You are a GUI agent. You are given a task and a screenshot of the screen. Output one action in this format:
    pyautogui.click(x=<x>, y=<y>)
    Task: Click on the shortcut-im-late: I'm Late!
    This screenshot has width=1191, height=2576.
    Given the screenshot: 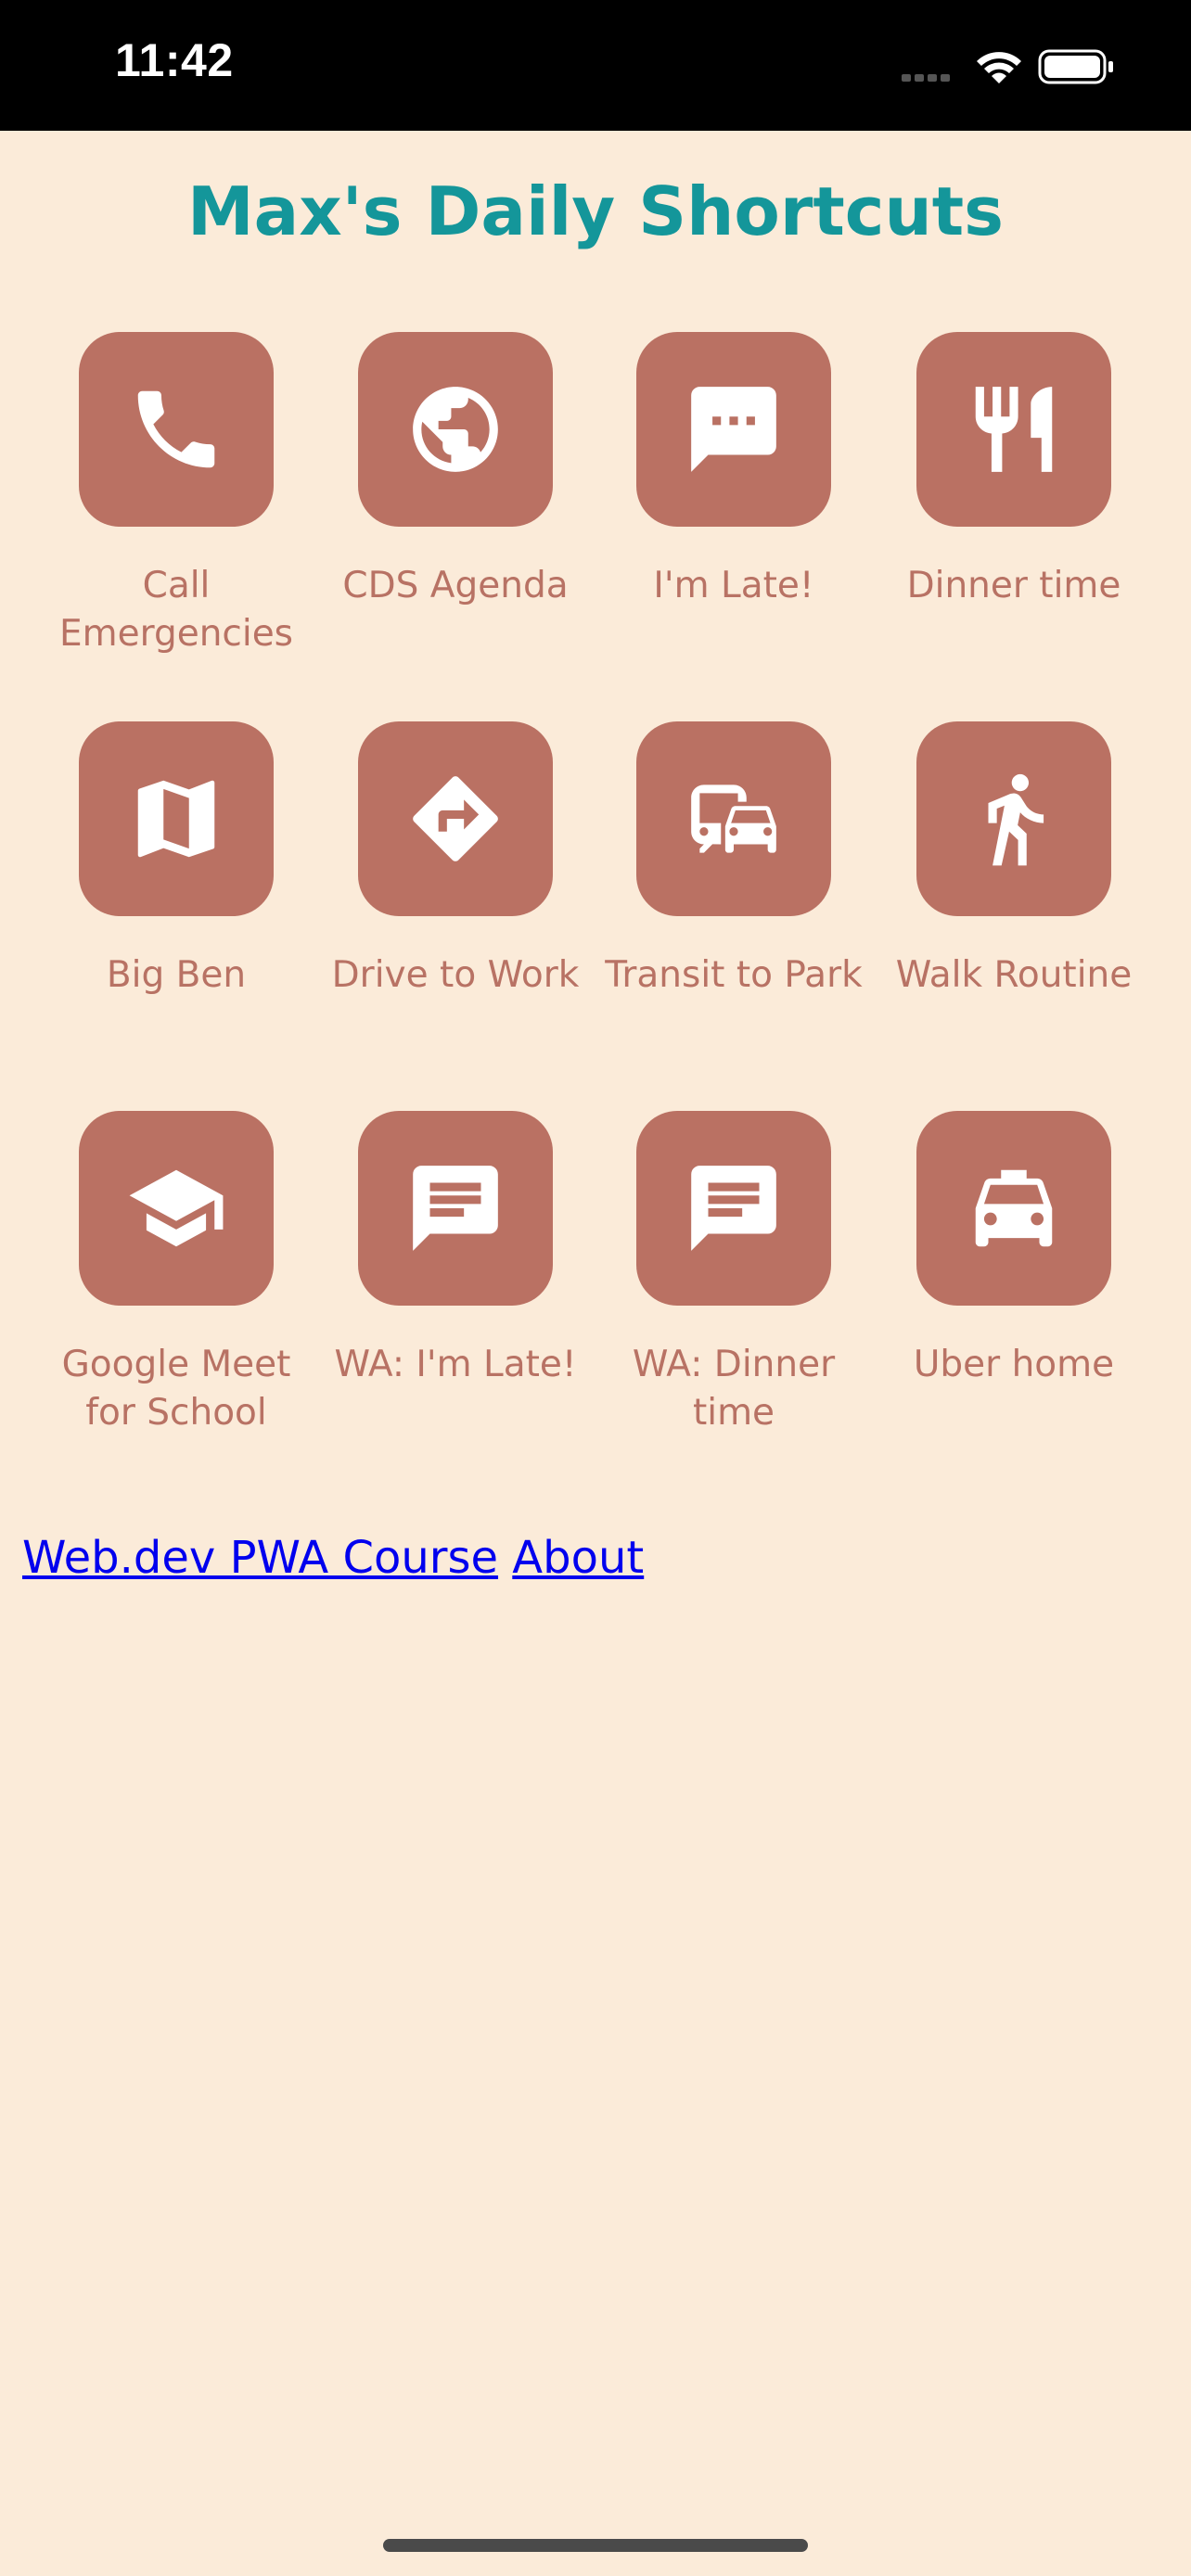 What is the action you would take?
    pyautogui.click(x=734, y=471)
    